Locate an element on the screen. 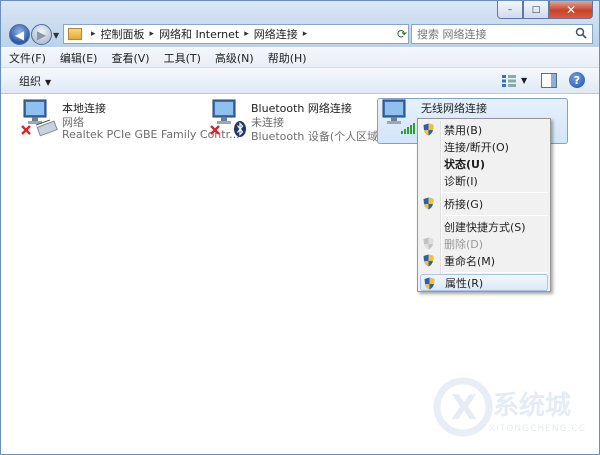  menu-bar: 文件(F) 编辑(E) 查看(V) 工具(T) 高级(N) 帮助(H) is located at coordinates (300, 58).